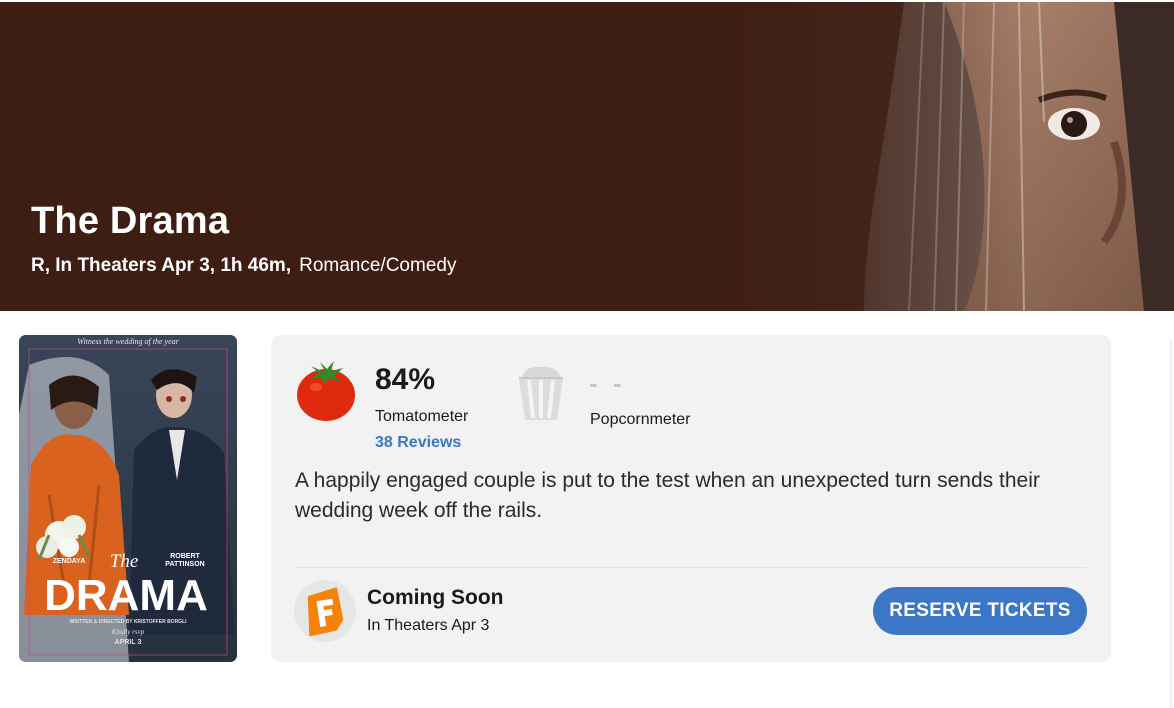 The width and height of the screenshot is (1174, 708). What do you see at coordinates (428, 625) in the screenshot?
I see `ticket-release-line: In Theaters Apr 3` at bounding box center [428, 625].